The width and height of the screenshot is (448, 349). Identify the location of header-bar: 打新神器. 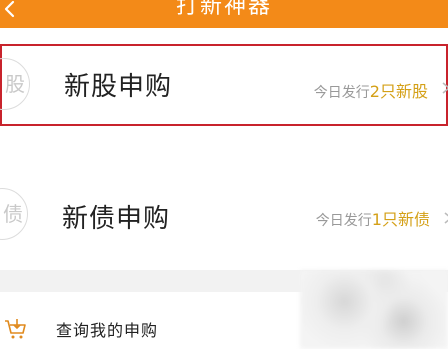
(224, 14).